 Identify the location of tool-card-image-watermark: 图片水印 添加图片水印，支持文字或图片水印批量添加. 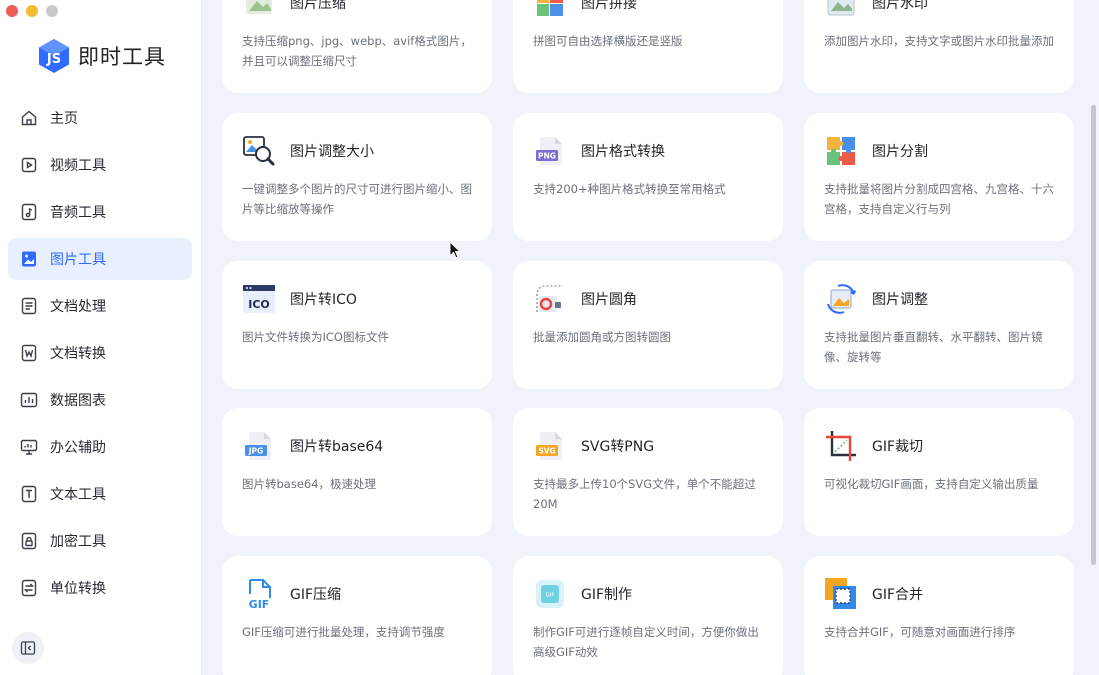
(939, 46).